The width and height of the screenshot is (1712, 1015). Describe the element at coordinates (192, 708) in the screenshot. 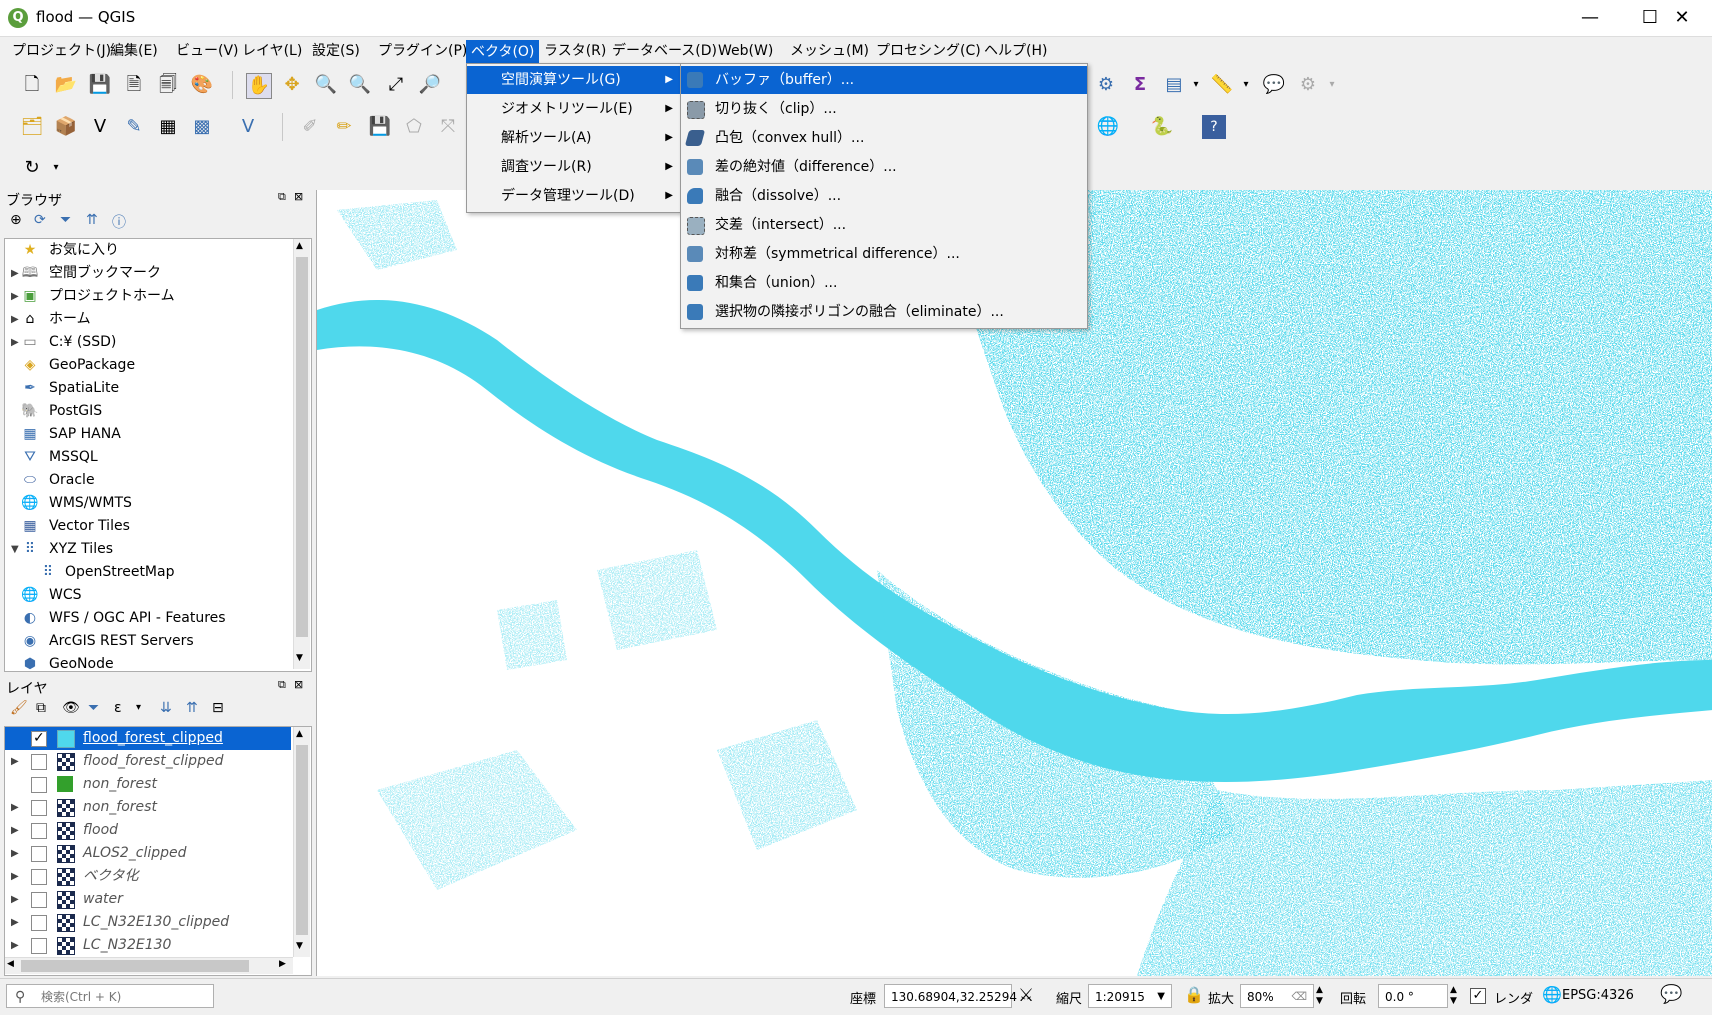

I see `collapse-all-icon: ⇈` at that location.